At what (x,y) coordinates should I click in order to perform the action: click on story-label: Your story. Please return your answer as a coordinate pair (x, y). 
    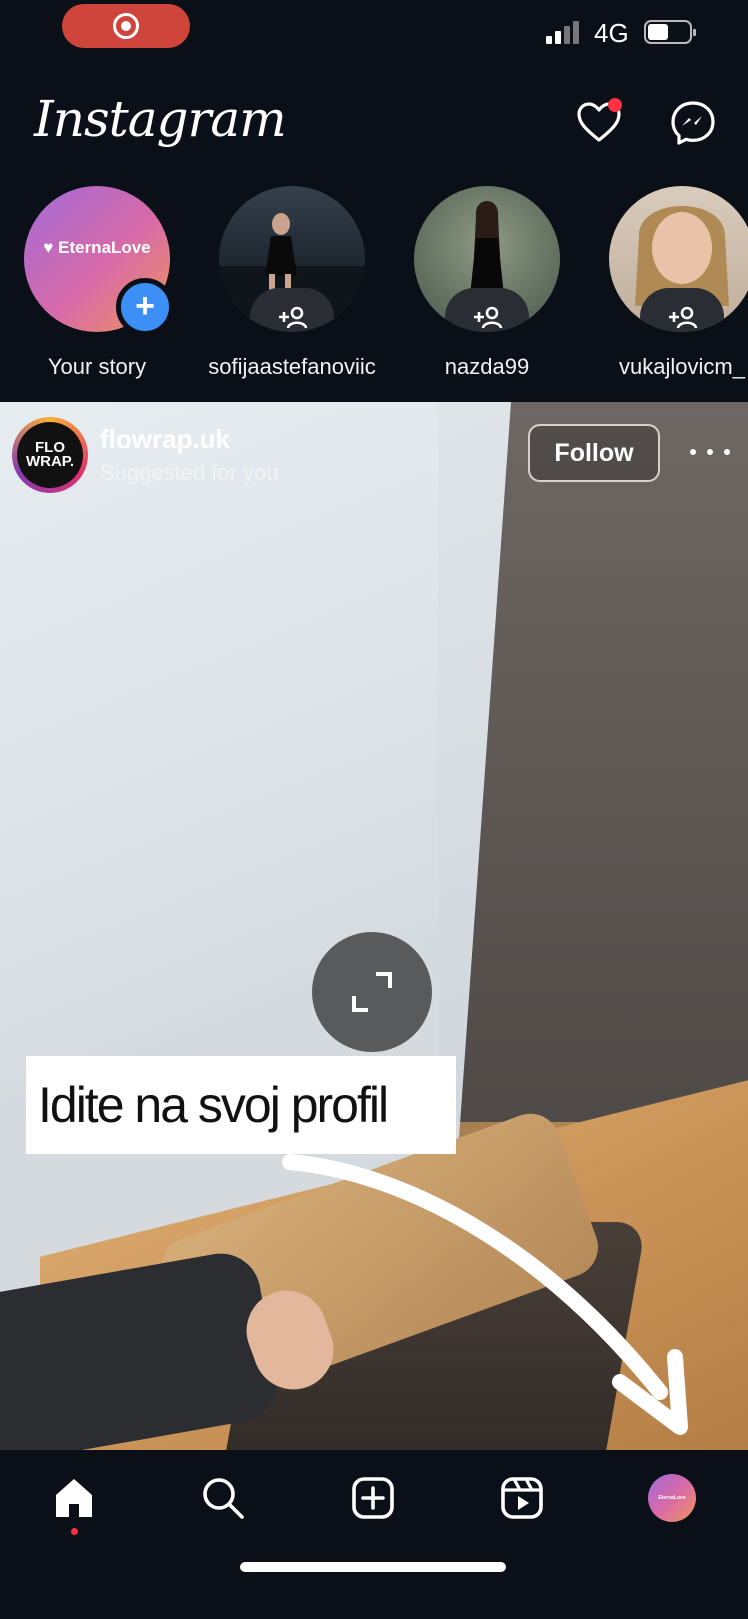
    Looking at the image, I should click on (97, 366).